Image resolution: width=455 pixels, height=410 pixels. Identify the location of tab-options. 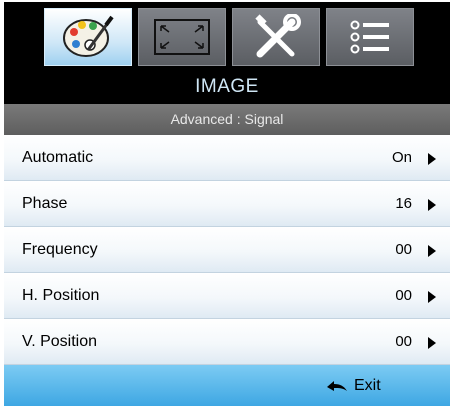
(370, 37).